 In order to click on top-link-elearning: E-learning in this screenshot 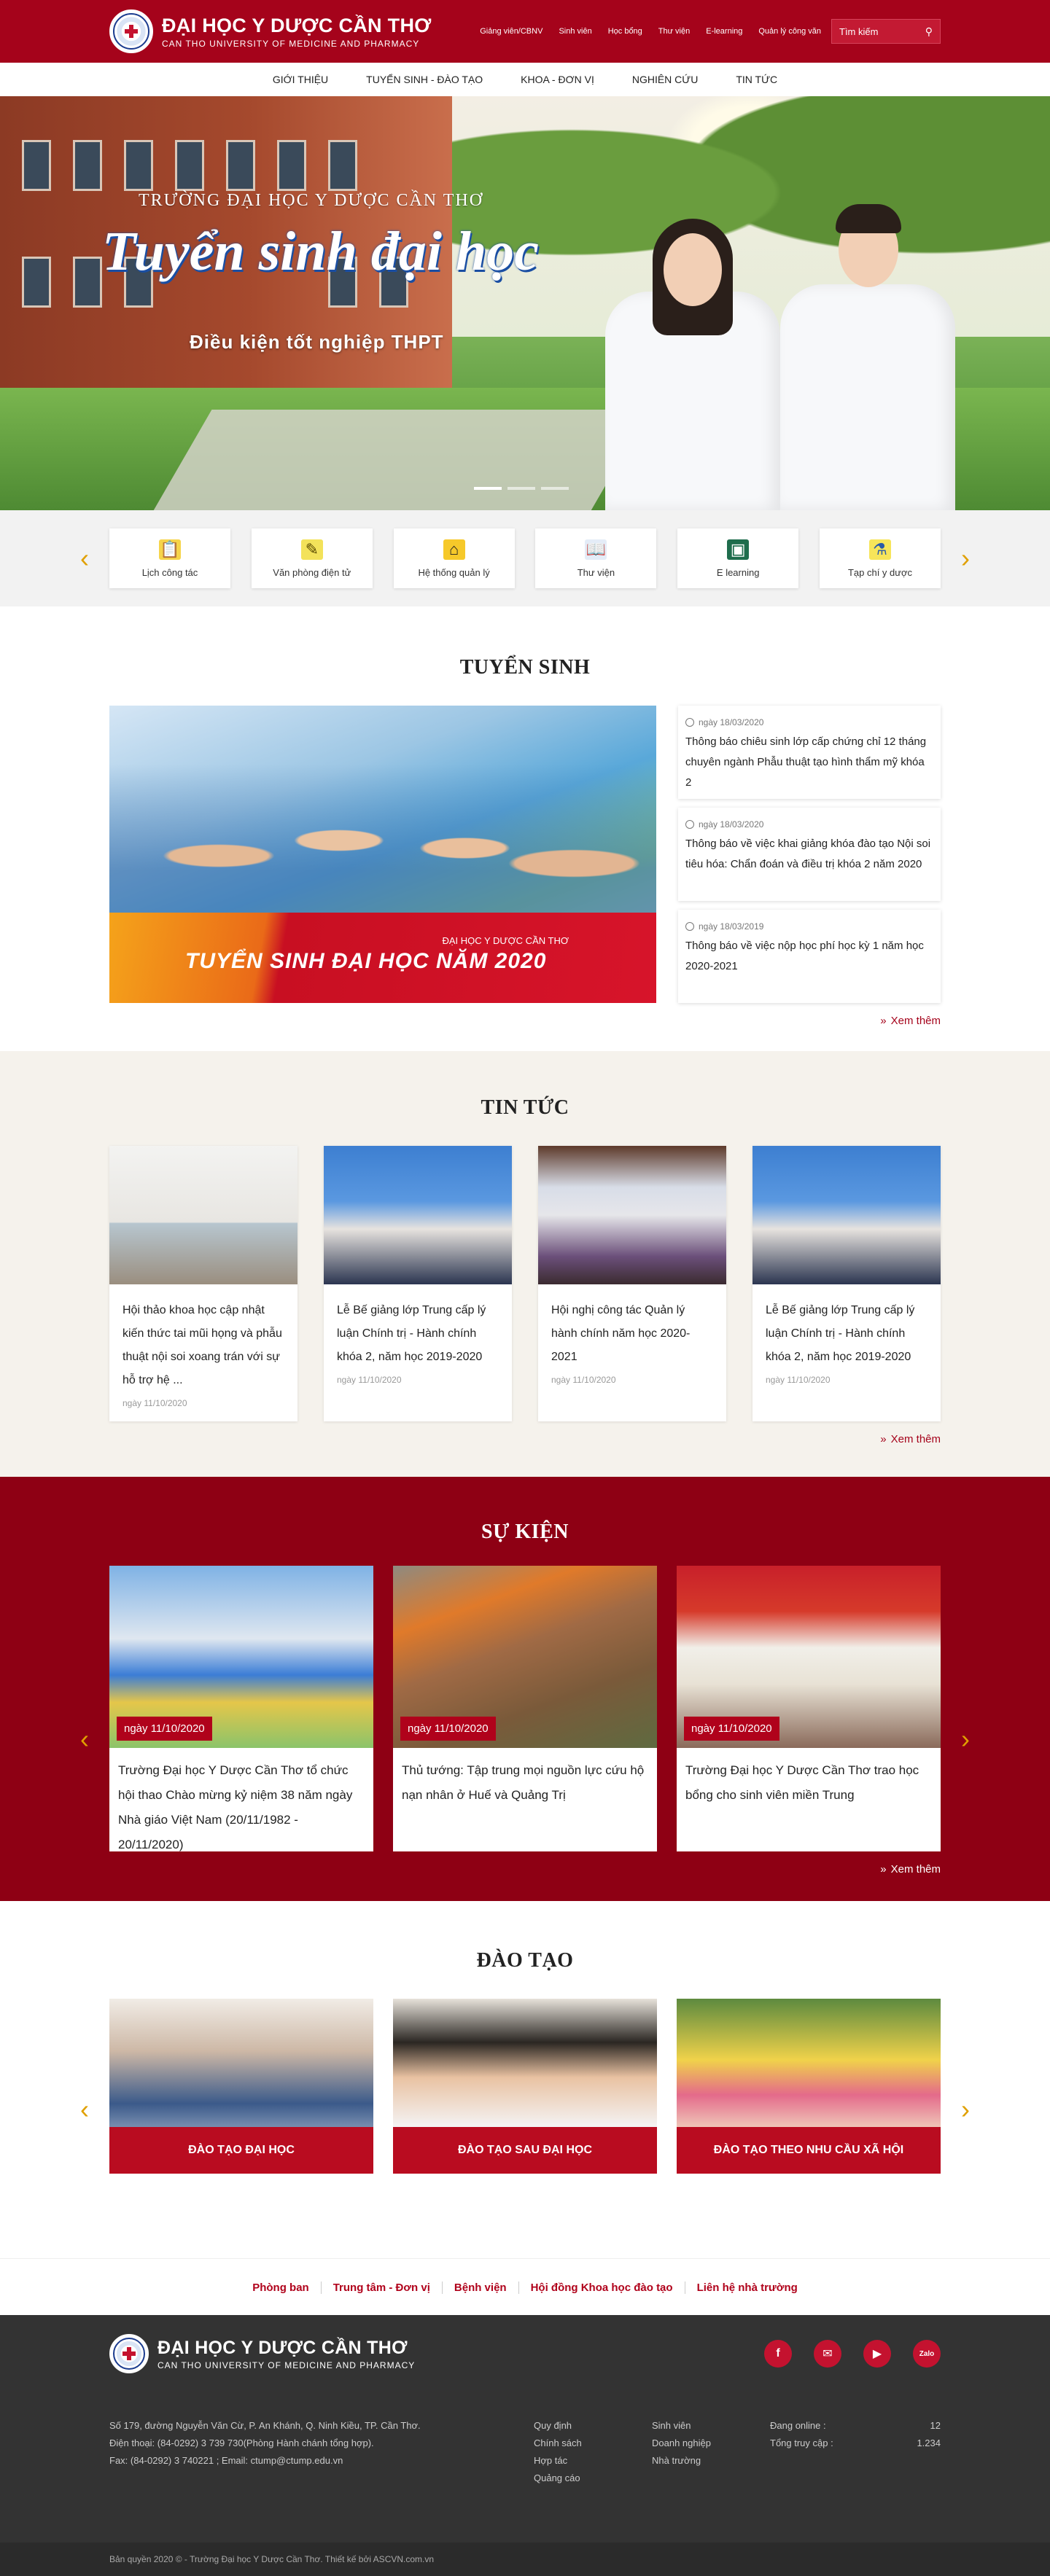, I will do `click(724, 31)`.